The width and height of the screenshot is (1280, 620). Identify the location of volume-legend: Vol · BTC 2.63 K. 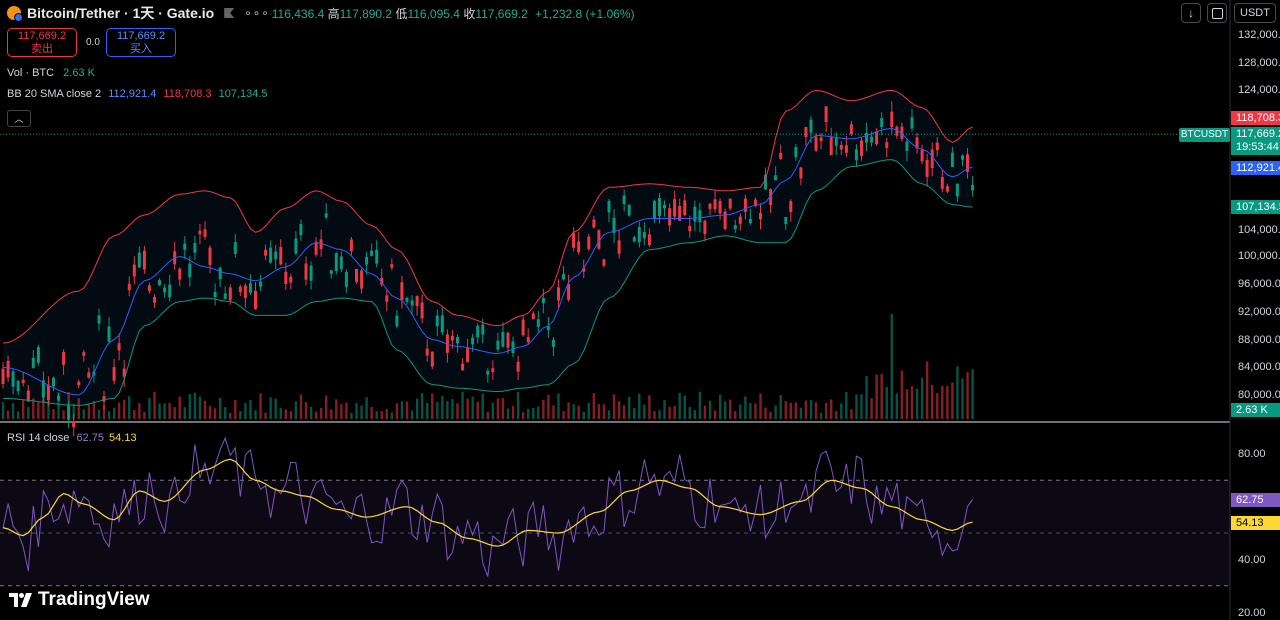
(51, 73).